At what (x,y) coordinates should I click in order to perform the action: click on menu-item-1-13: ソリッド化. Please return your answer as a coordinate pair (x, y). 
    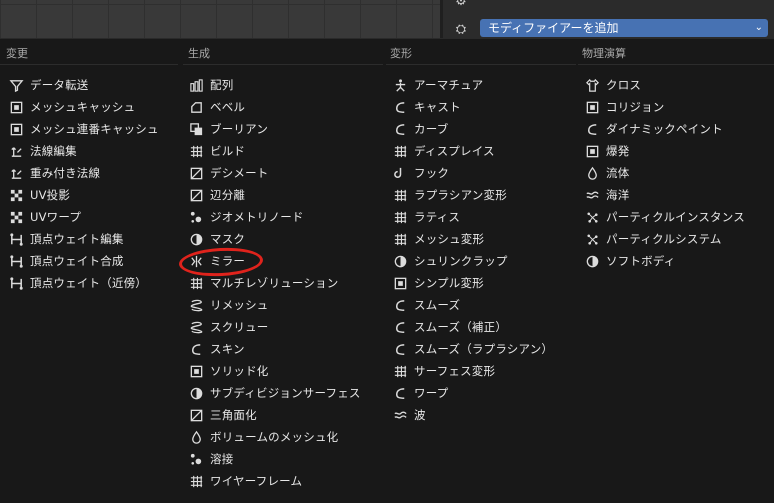
    Looking at the image, I should click on (228, 371).